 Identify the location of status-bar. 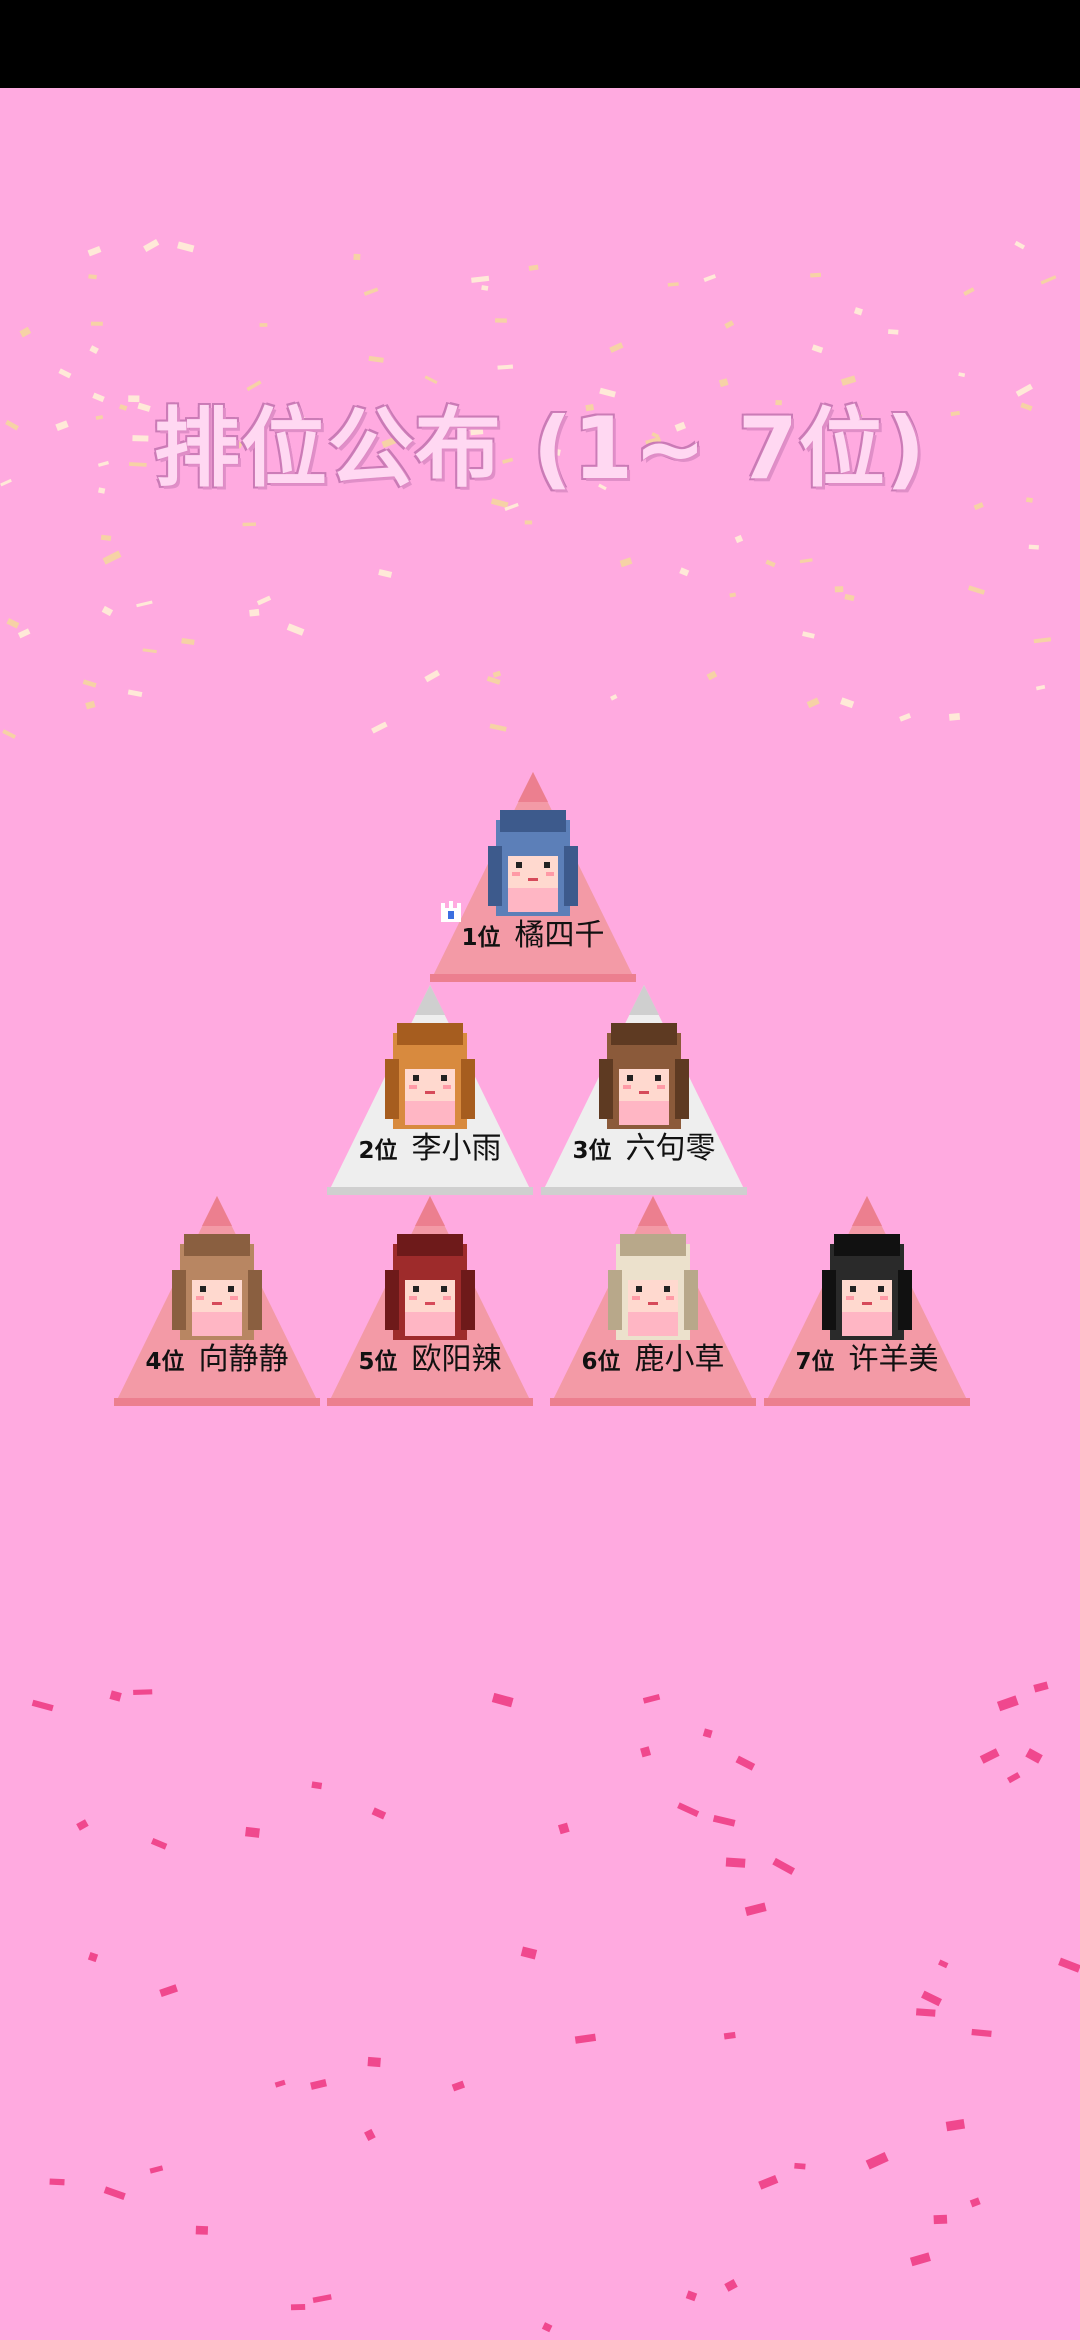
(540, 44).